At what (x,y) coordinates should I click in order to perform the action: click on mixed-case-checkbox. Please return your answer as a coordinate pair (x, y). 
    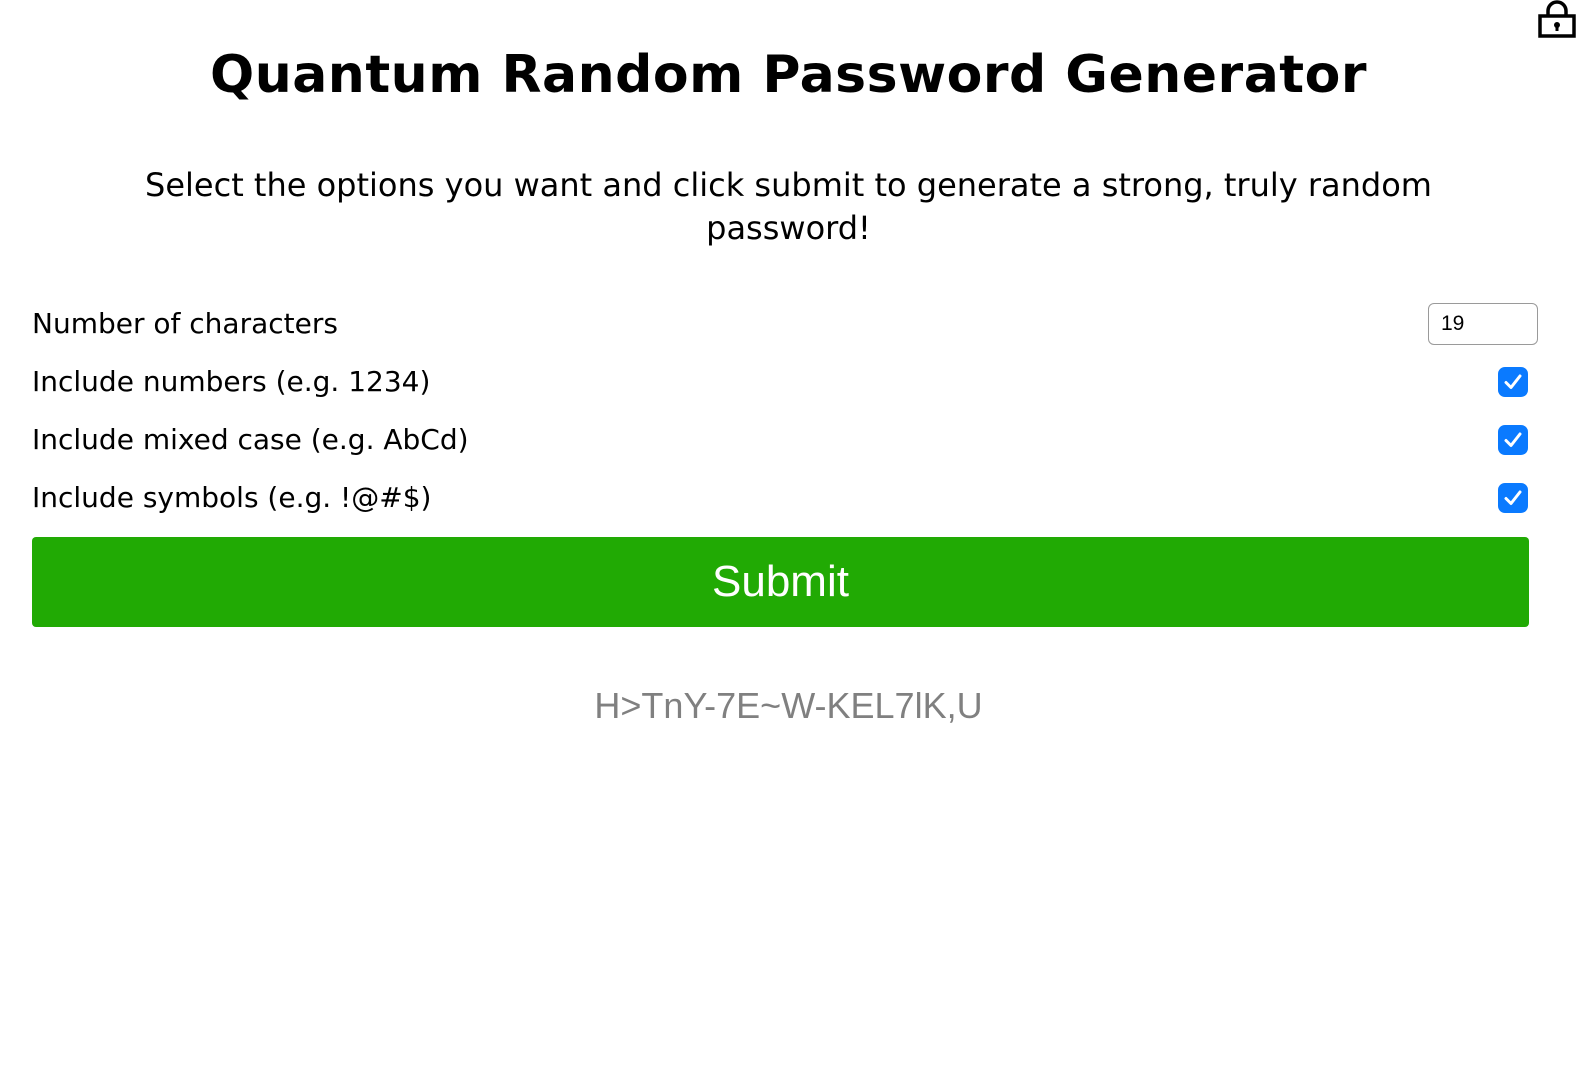
    Looking at the image, I should click on (1513, 440).